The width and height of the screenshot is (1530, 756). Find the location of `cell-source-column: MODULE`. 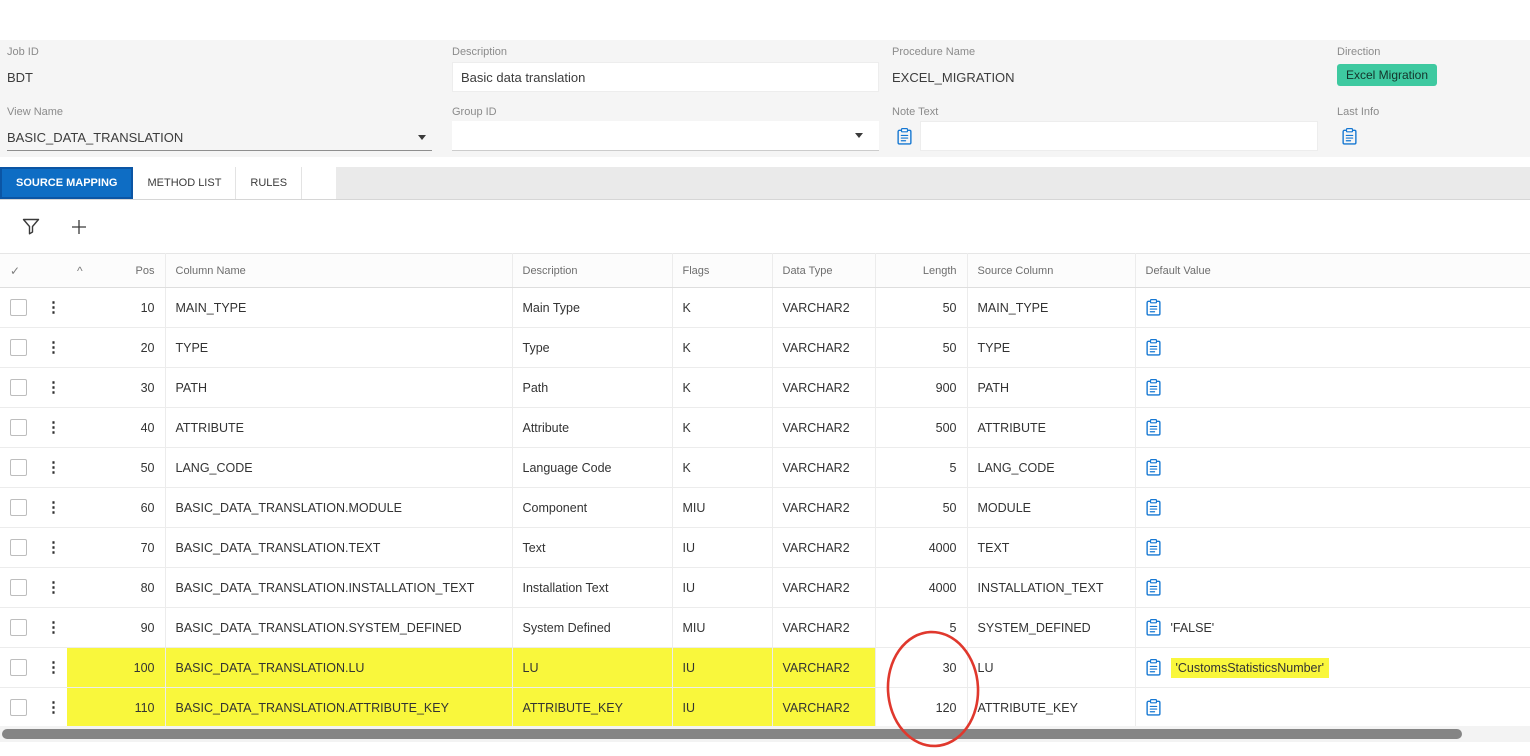

cell-source-column: MODULE is located at coordinates (1051, 507).